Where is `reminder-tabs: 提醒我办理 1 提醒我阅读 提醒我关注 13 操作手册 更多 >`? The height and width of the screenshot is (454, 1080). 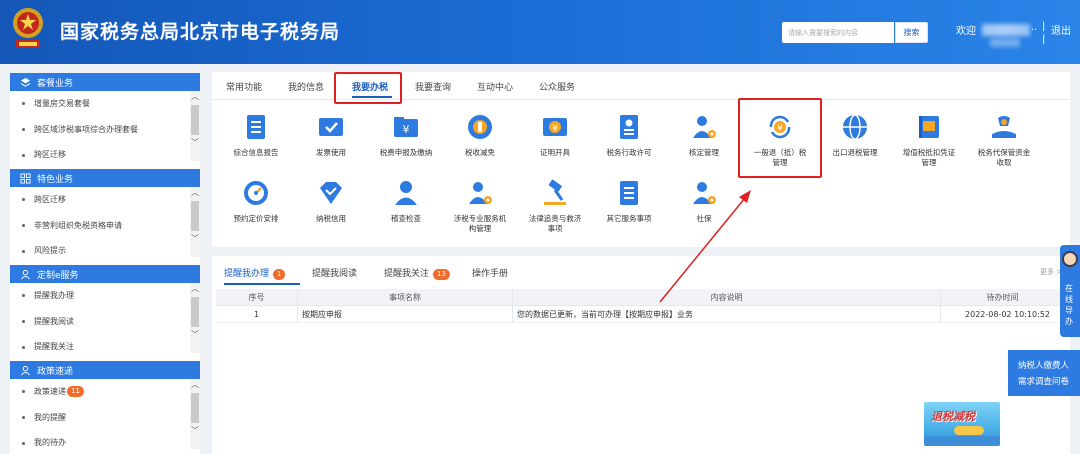
reminder-tabs: 提醒我办理 1 提醒我阅读 提醒我关注 13 操作手册 更多 > is located at coordinates (641, 271).